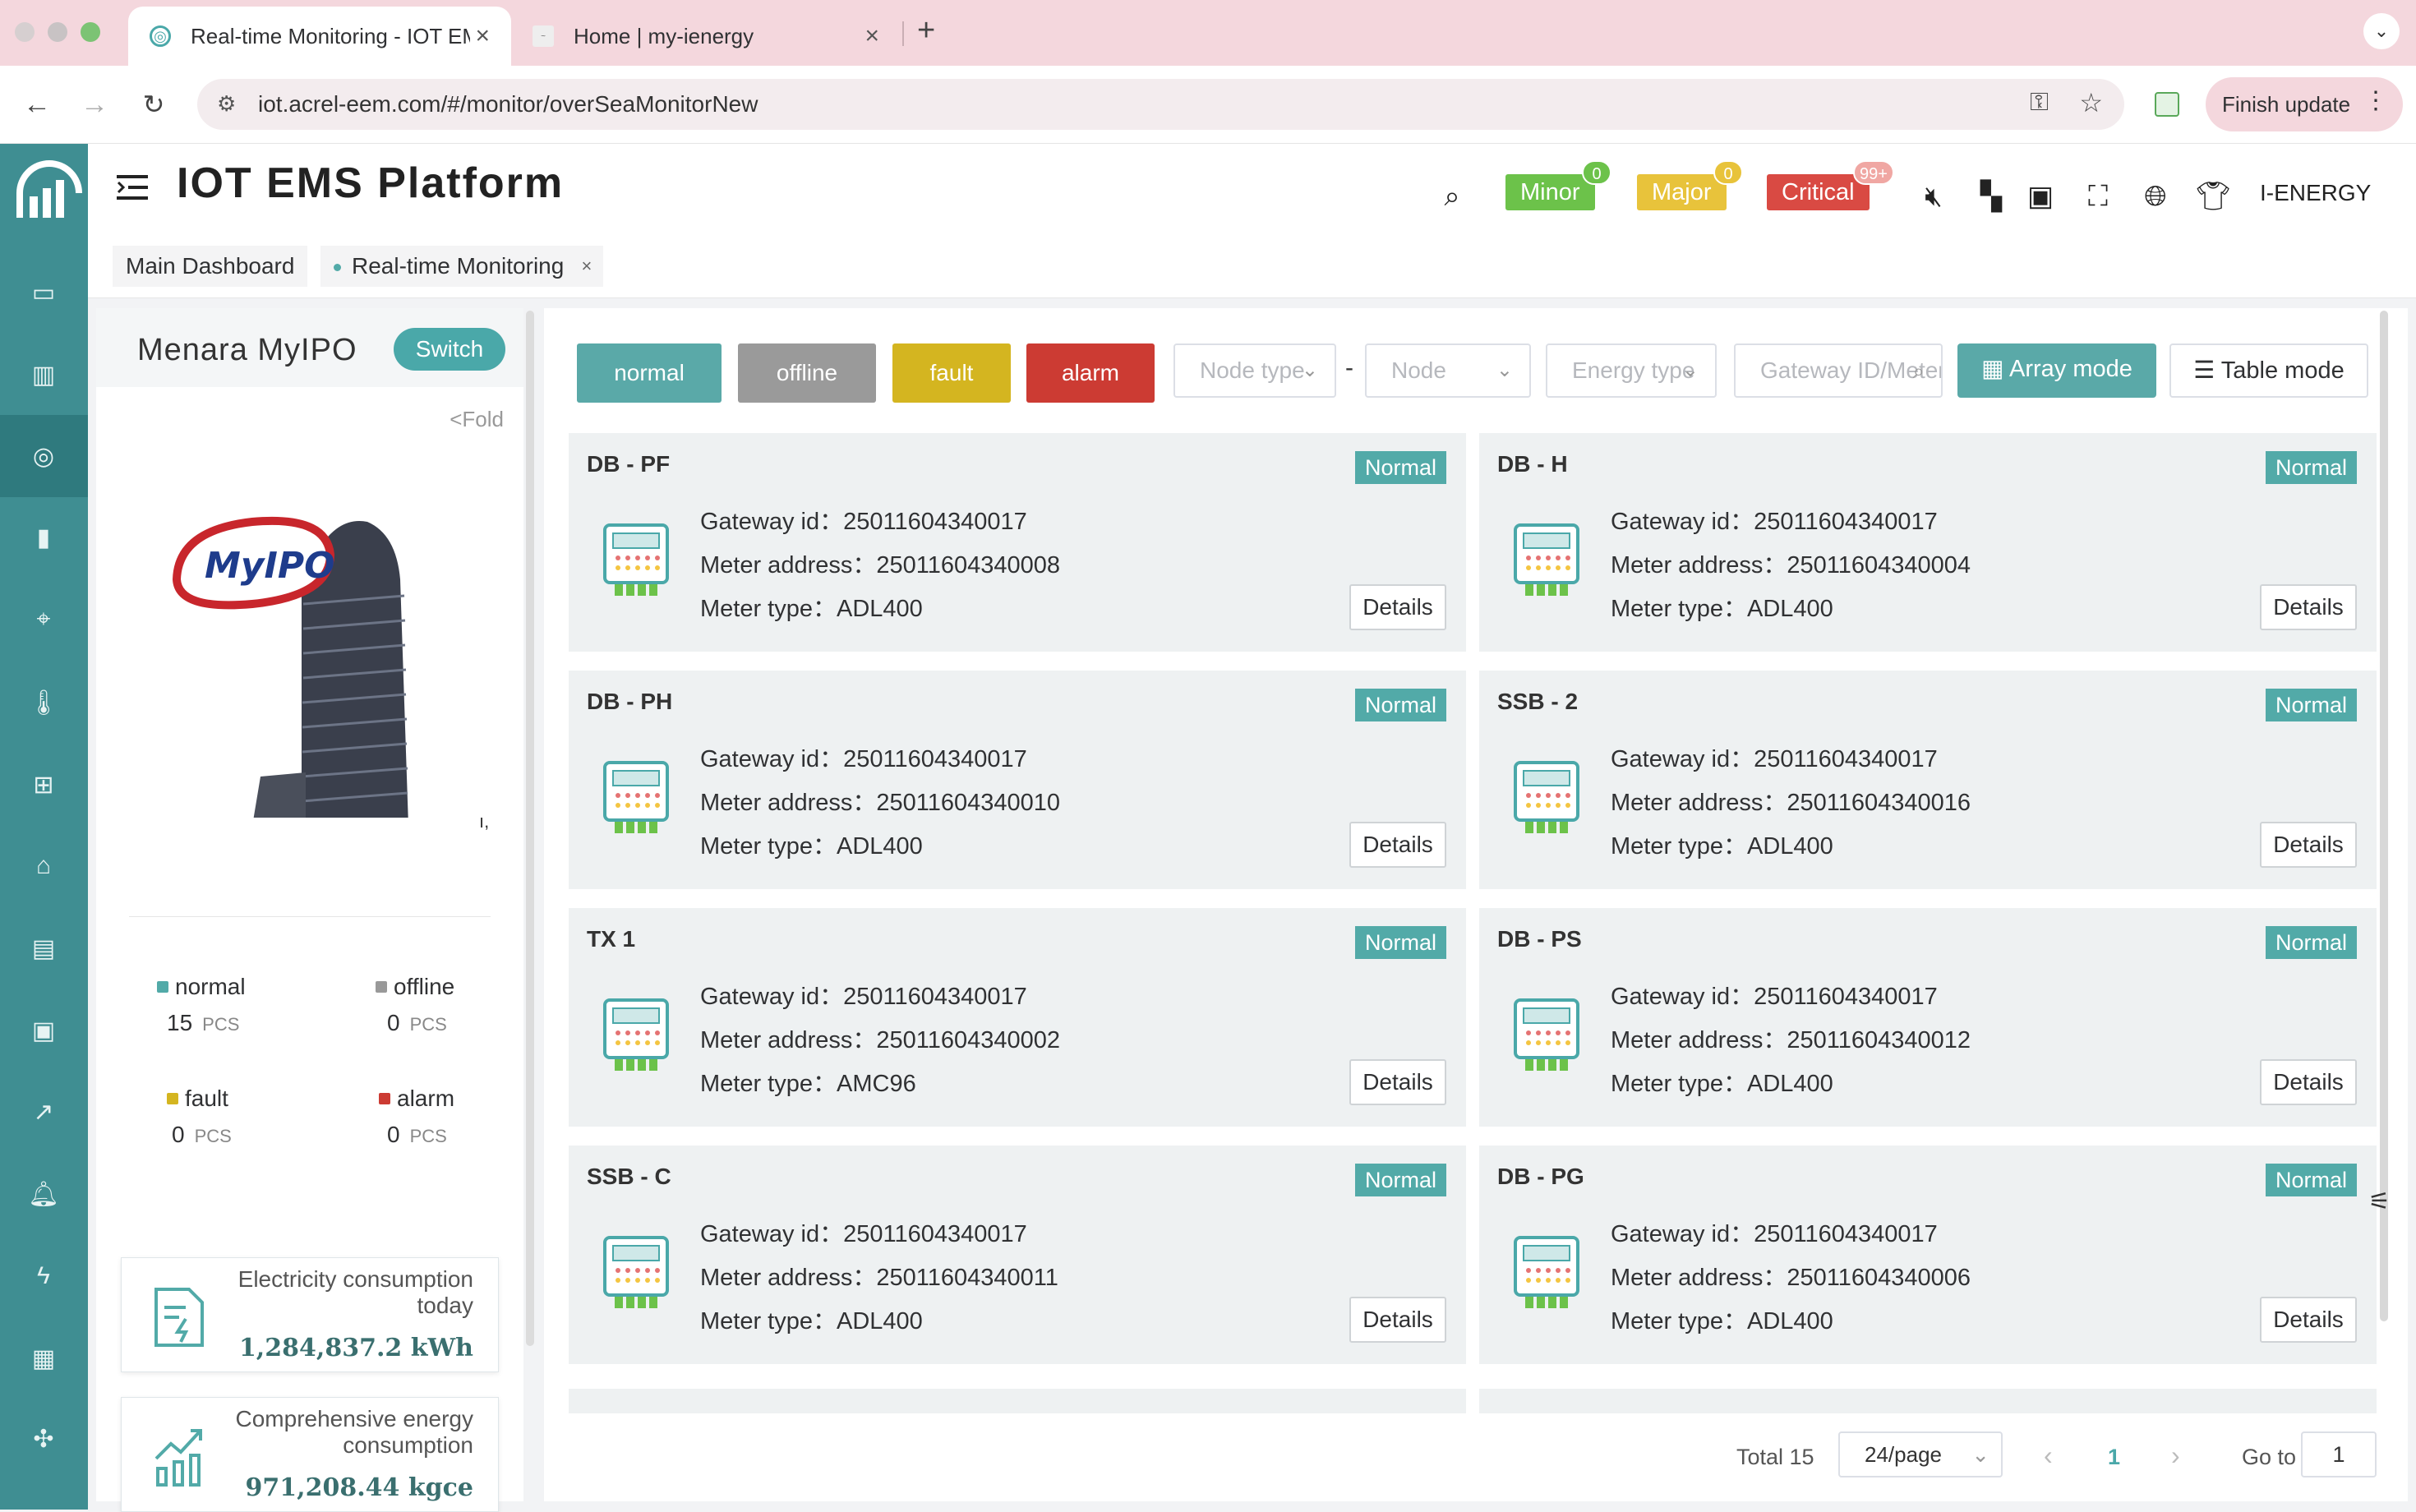 The width and height of the screenshot is (2416, 1512). What do you see at coordinates (1018, 1401) in the screenshot?
I see `partial-card` at bounding box center [1018, 1401].